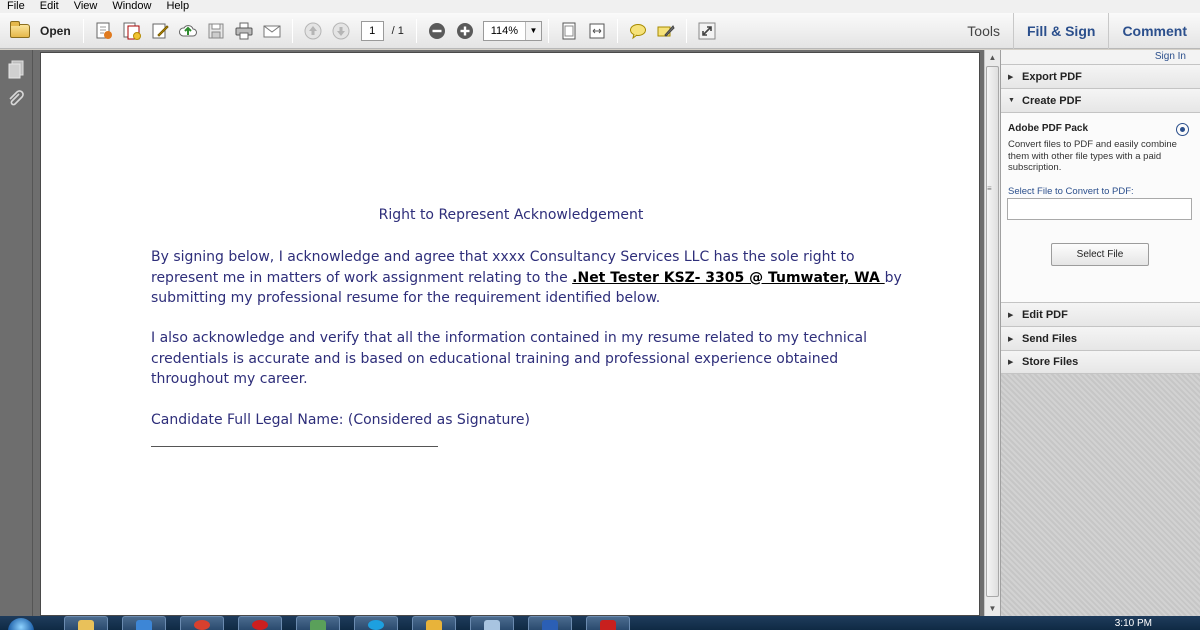 The image size is (1200, 630). I want to click on taskbar-skype, so click(376, 623).